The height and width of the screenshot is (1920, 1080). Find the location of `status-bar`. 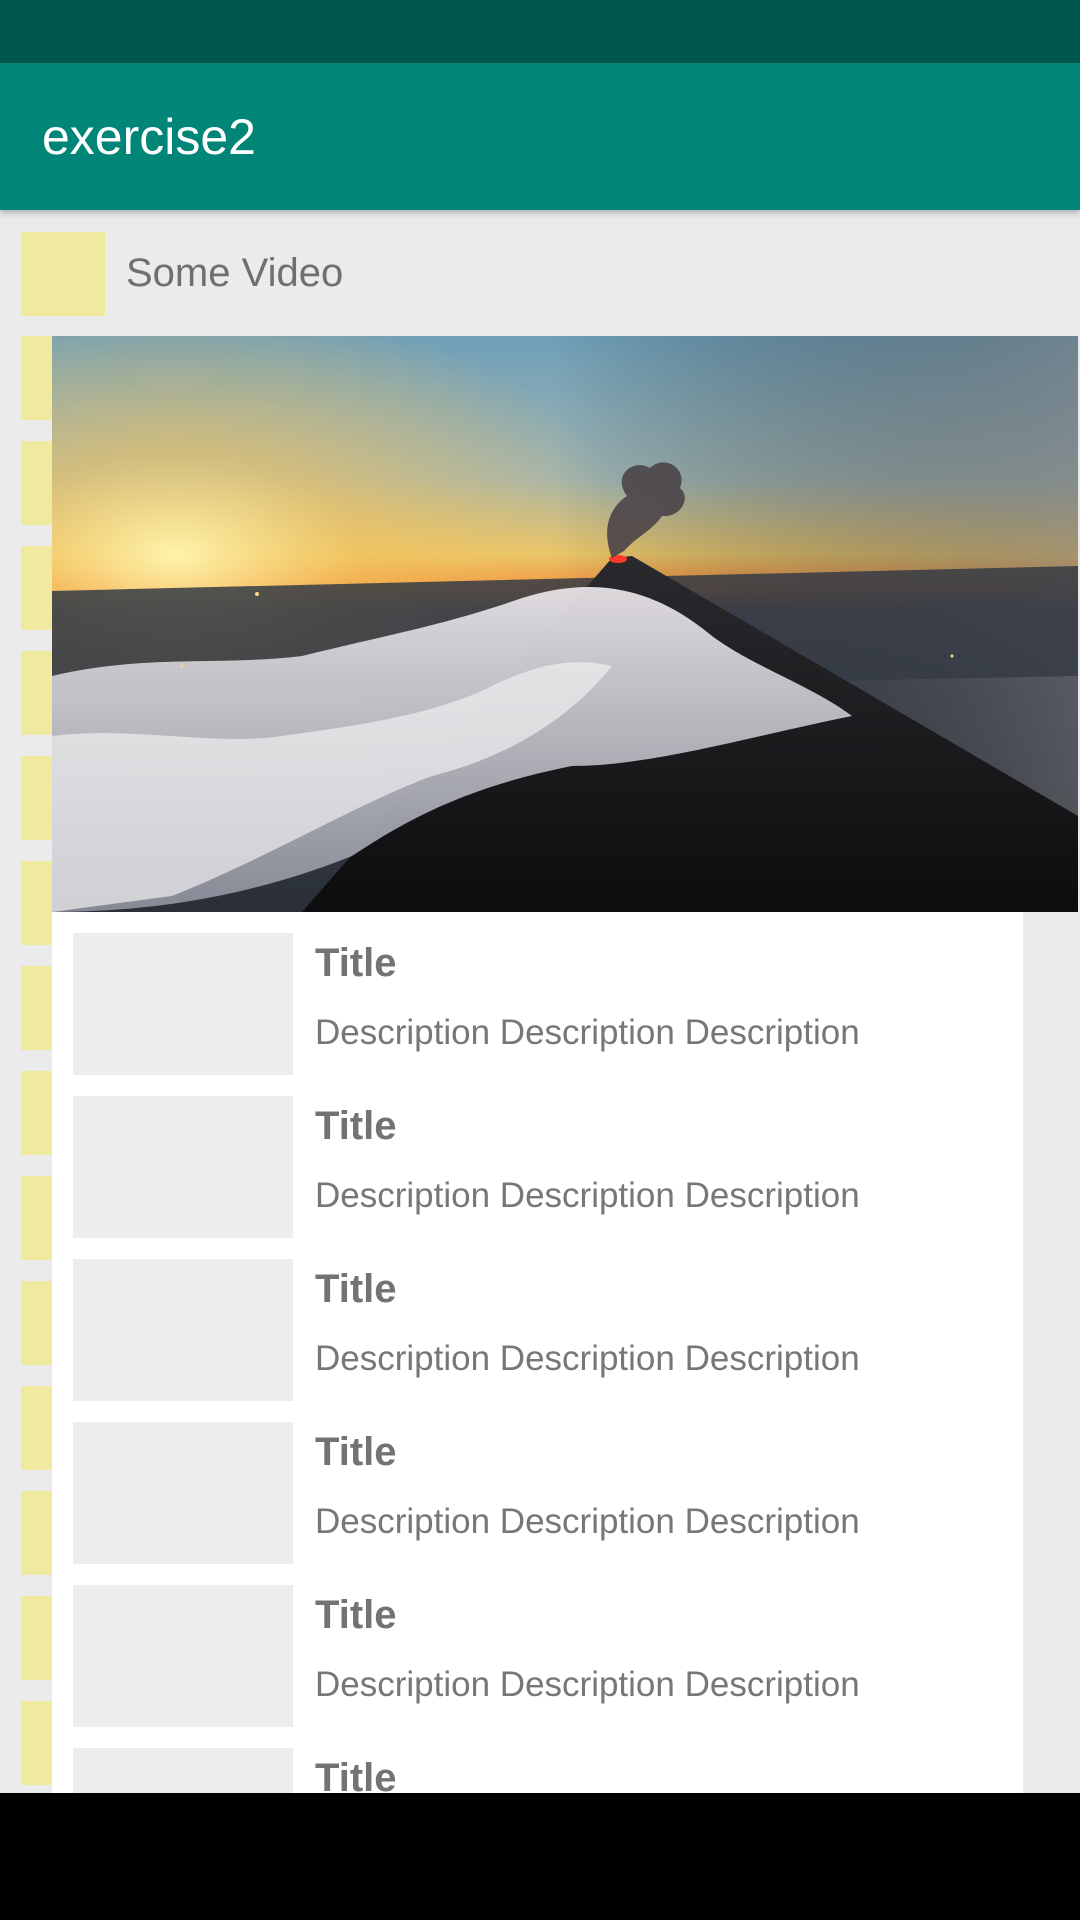

status-bar is located at coordinates (540, 31).